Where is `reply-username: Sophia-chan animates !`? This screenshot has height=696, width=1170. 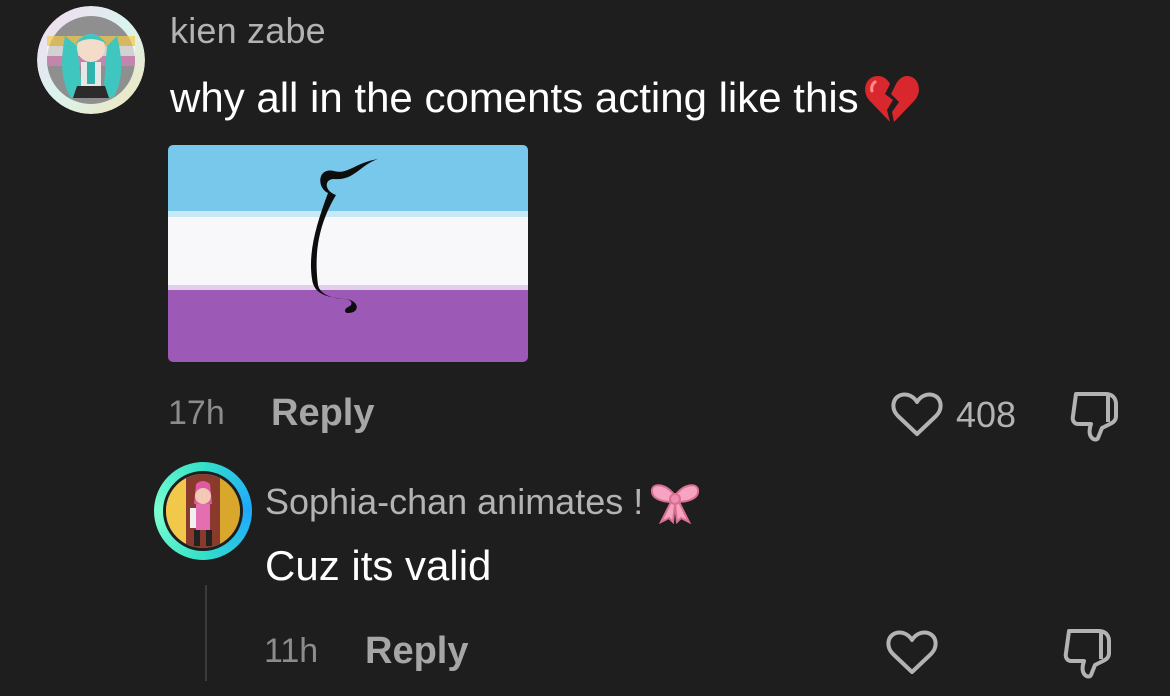 reply-username: Sophia-chan animates ! is located at coordinates (483, 502).